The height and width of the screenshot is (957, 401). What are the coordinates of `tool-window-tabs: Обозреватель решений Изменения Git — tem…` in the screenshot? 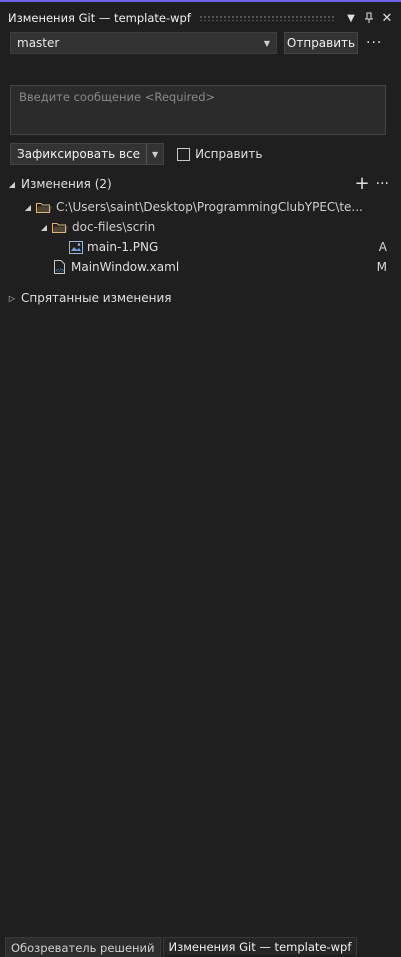 It's located at (200, 945).